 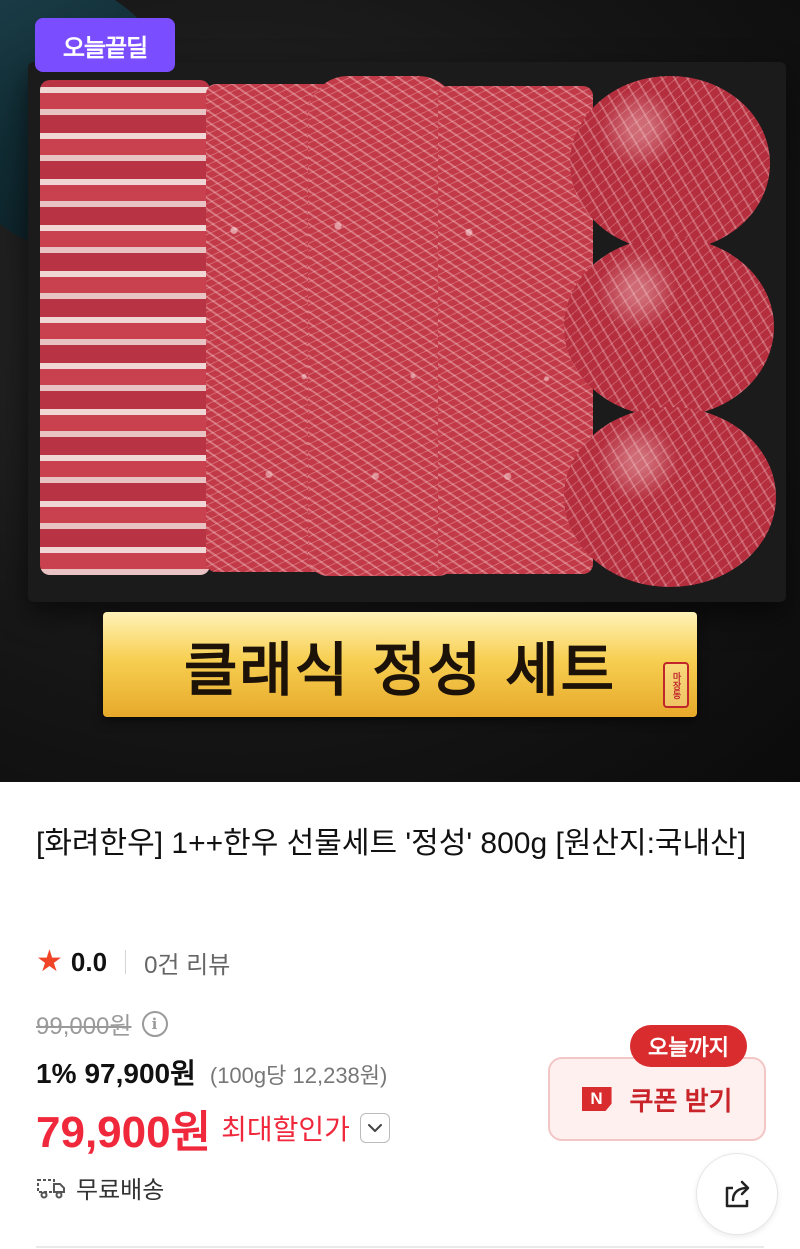 What do you see at coordinates (89, 961) in the screenshot?
I see `rating-score: 0.0` at bounding box center [89, 961].